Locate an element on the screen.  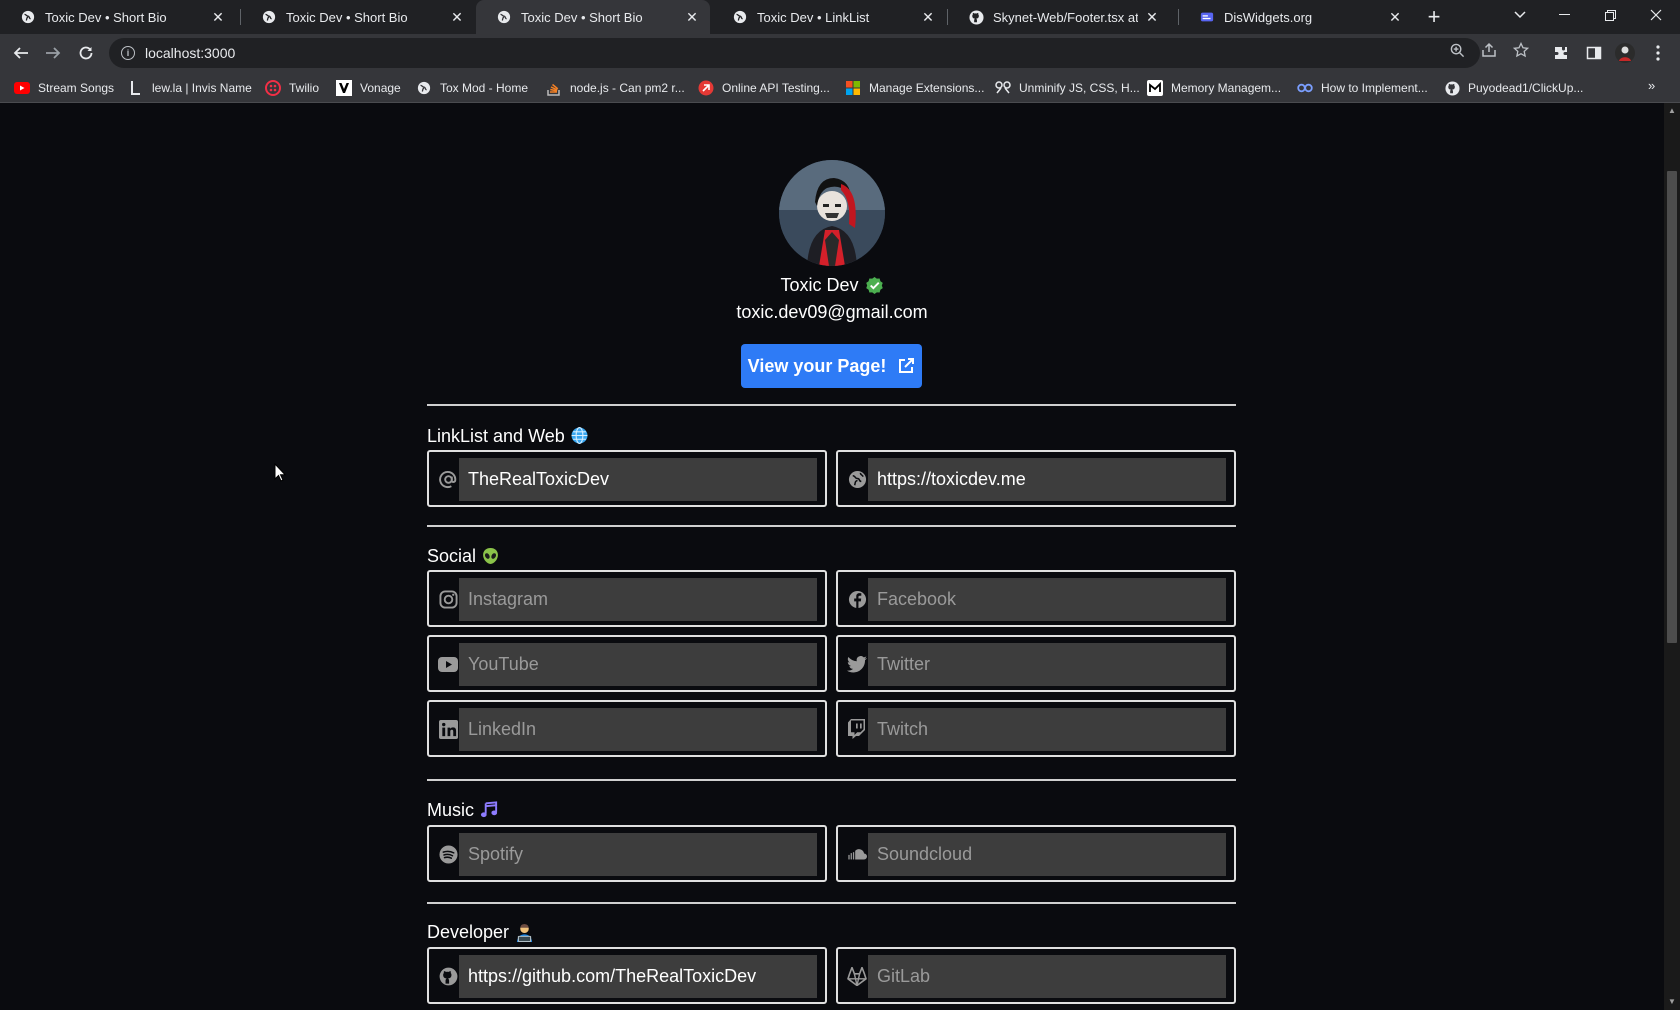
tab-3-active: Toxic Dev • Short Bio ✕ is located at coordinates (593, 17).